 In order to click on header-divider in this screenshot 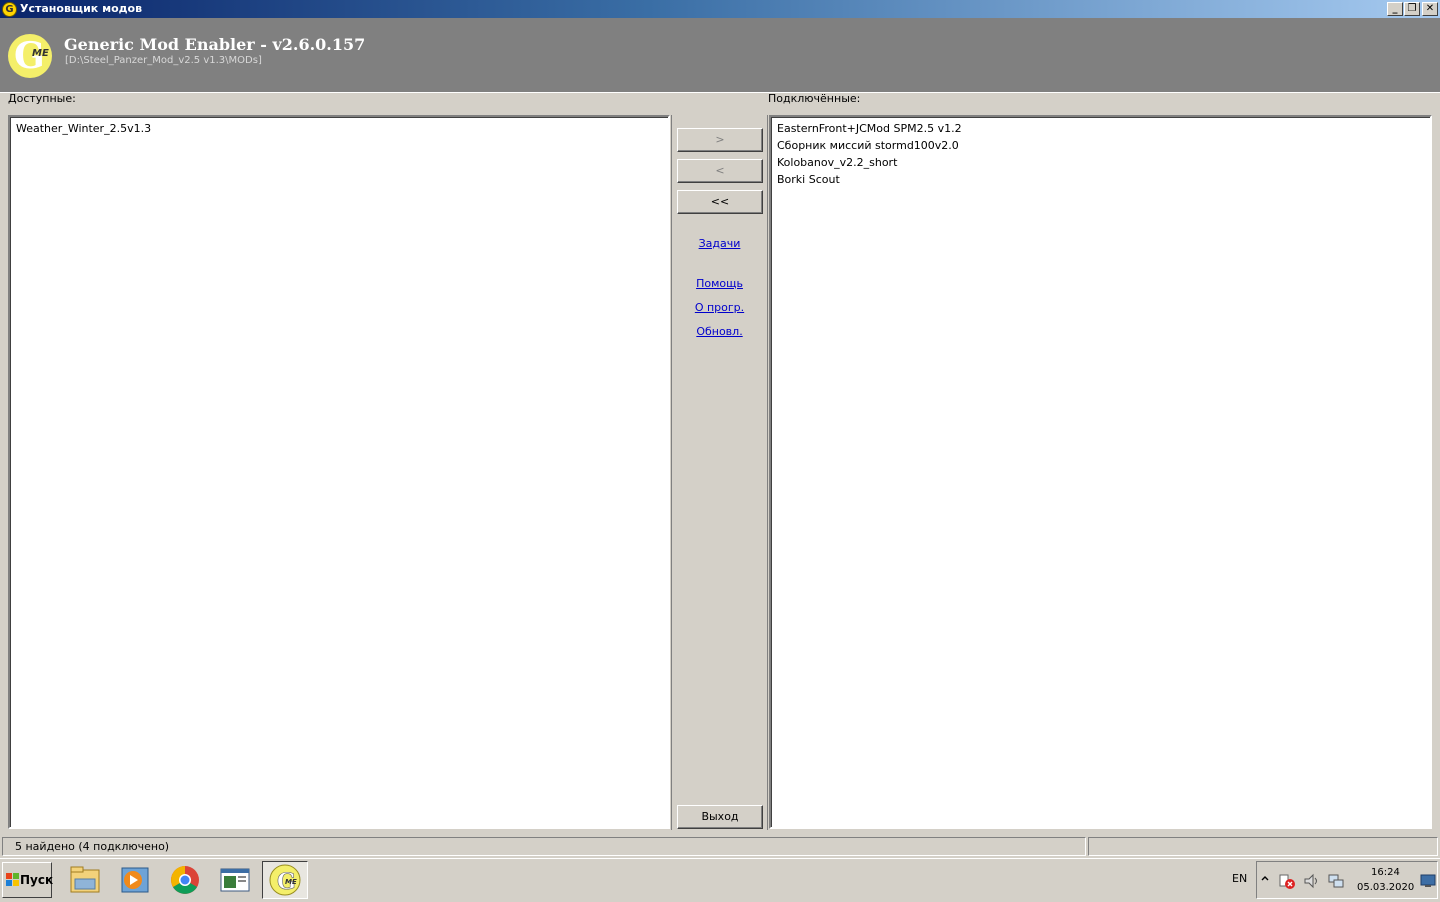, I will do `click(720, 92)`.